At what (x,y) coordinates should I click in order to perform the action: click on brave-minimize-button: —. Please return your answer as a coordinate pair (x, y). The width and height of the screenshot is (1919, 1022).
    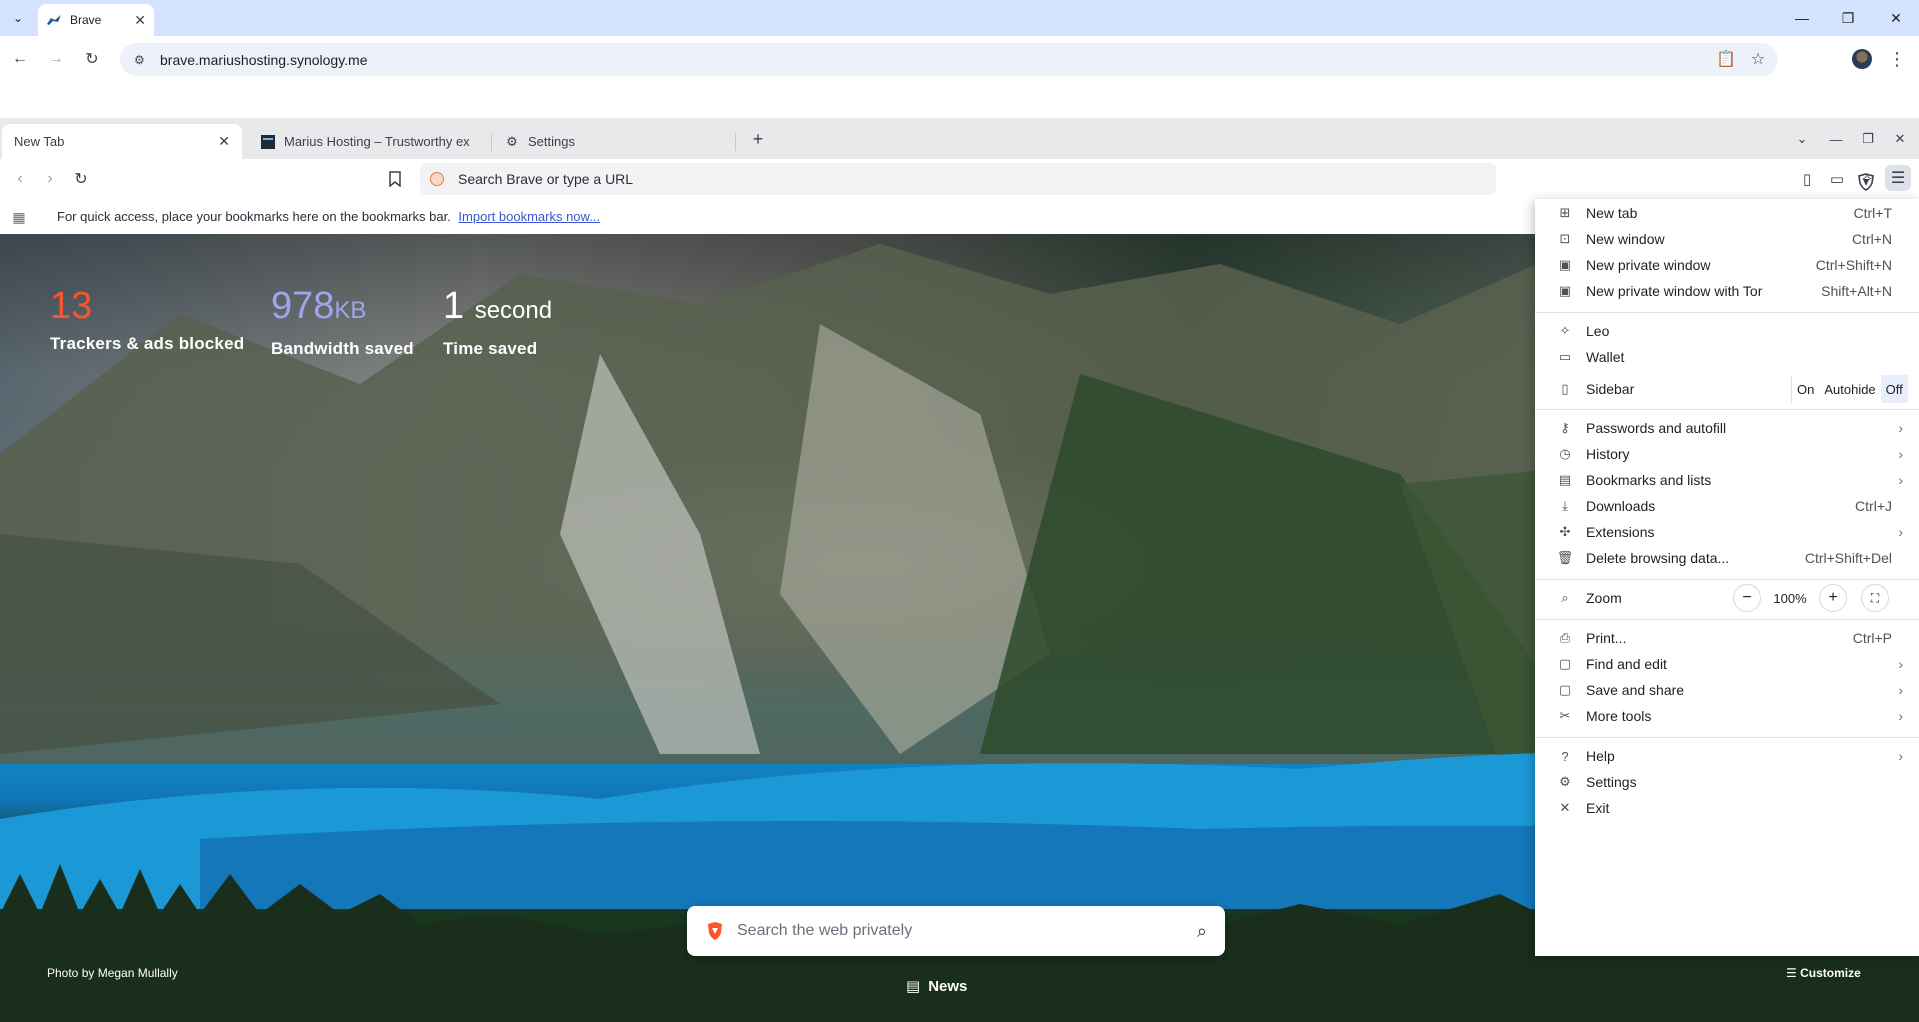
    Looking at the image, I should click on (1836, 139).